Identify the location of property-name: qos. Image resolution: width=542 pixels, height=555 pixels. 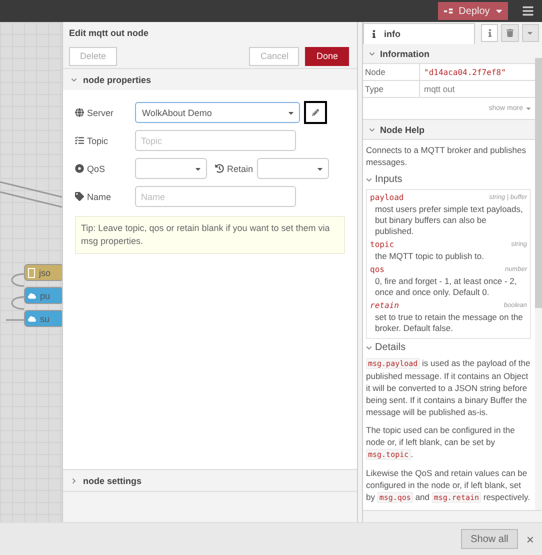
(377, 270).